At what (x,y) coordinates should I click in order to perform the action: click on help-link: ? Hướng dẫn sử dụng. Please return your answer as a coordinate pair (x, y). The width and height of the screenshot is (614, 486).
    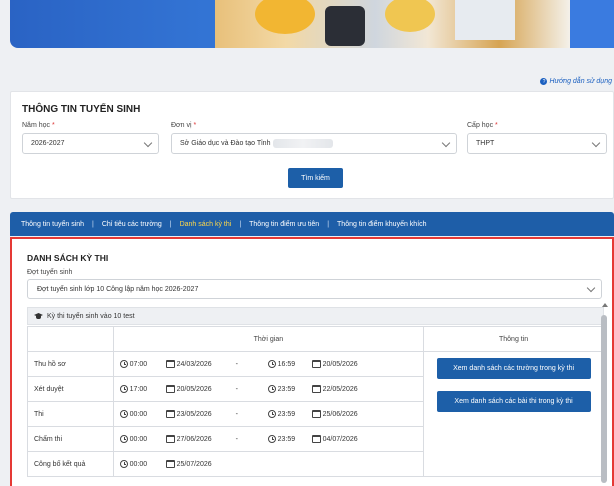
    Looking at the image, I should click on (576, 81).